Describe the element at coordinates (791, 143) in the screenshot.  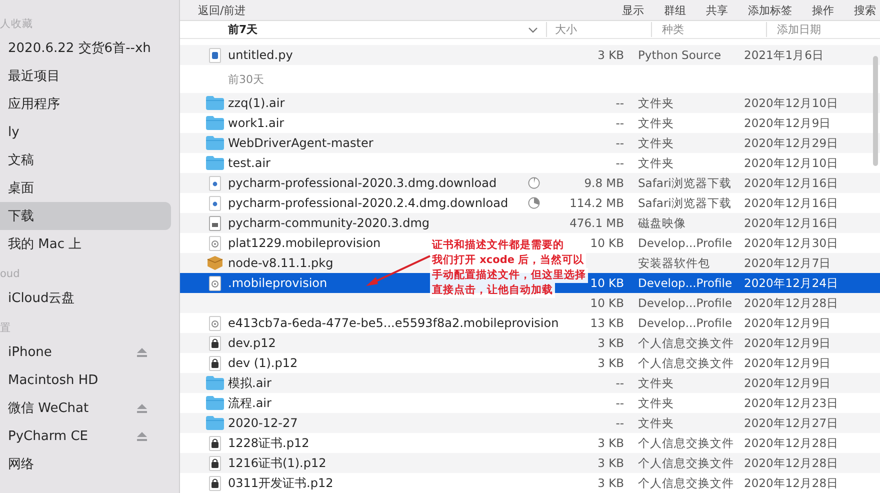
I see `date-added: 2020年12月29日` at that location.